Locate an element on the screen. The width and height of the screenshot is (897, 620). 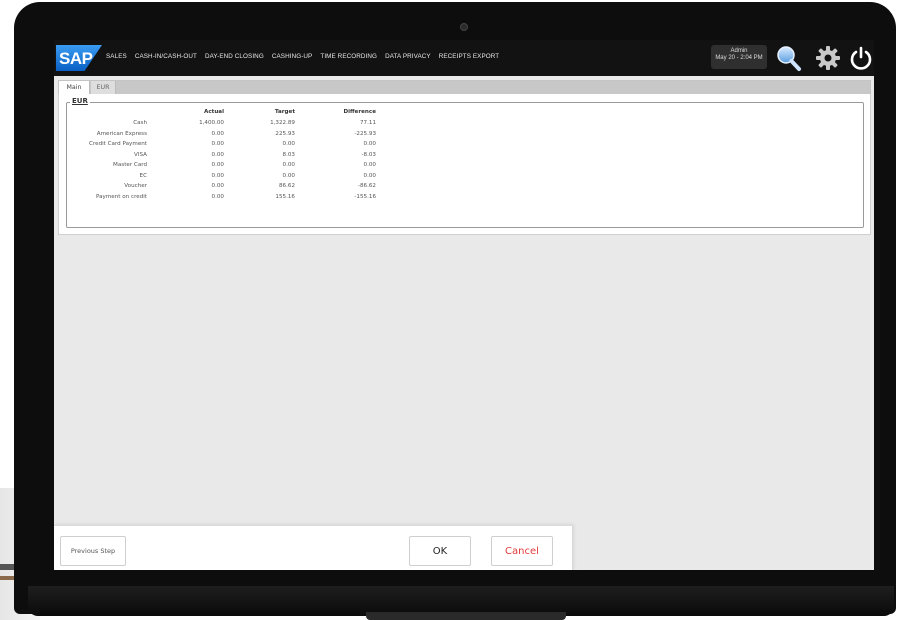
row-target: 155.16 is located at coordinates (285, 196).